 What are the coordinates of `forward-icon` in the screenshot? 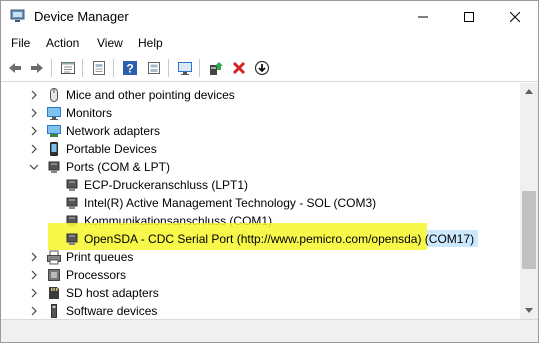 It's located at (37, 68).